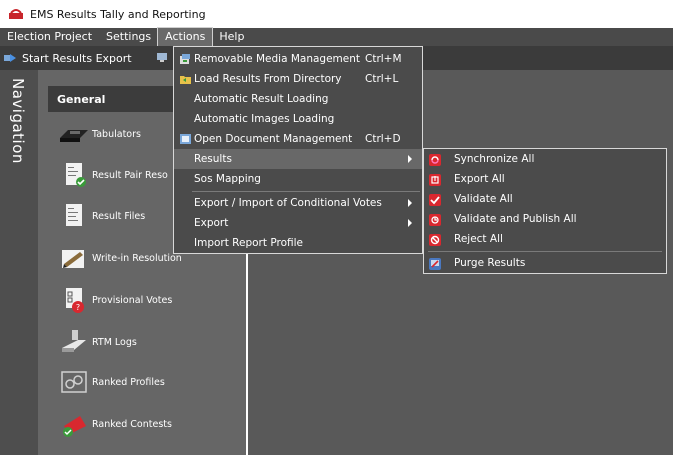 This screenshot has width=673, height=455. Describe the element at coordinates (435, 180) in the screenshot. I see `export-icon` at that location.